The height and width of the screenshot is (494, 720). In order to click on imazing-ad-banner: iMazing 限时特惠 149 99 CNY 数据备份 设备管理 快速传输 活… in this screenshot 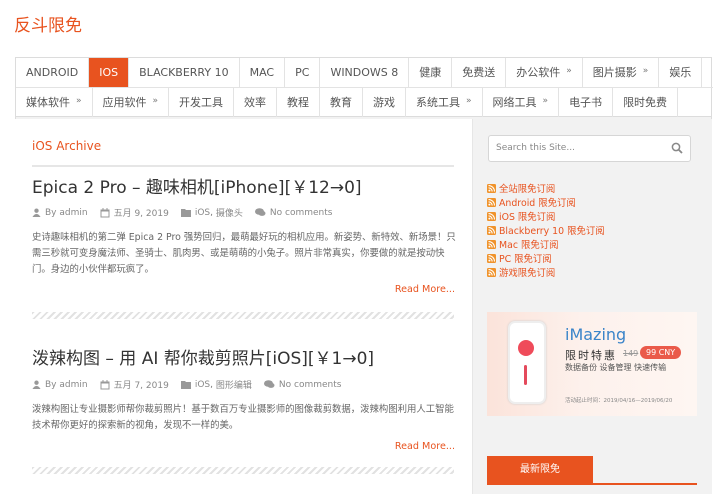, I will do `click(592, 364)`.